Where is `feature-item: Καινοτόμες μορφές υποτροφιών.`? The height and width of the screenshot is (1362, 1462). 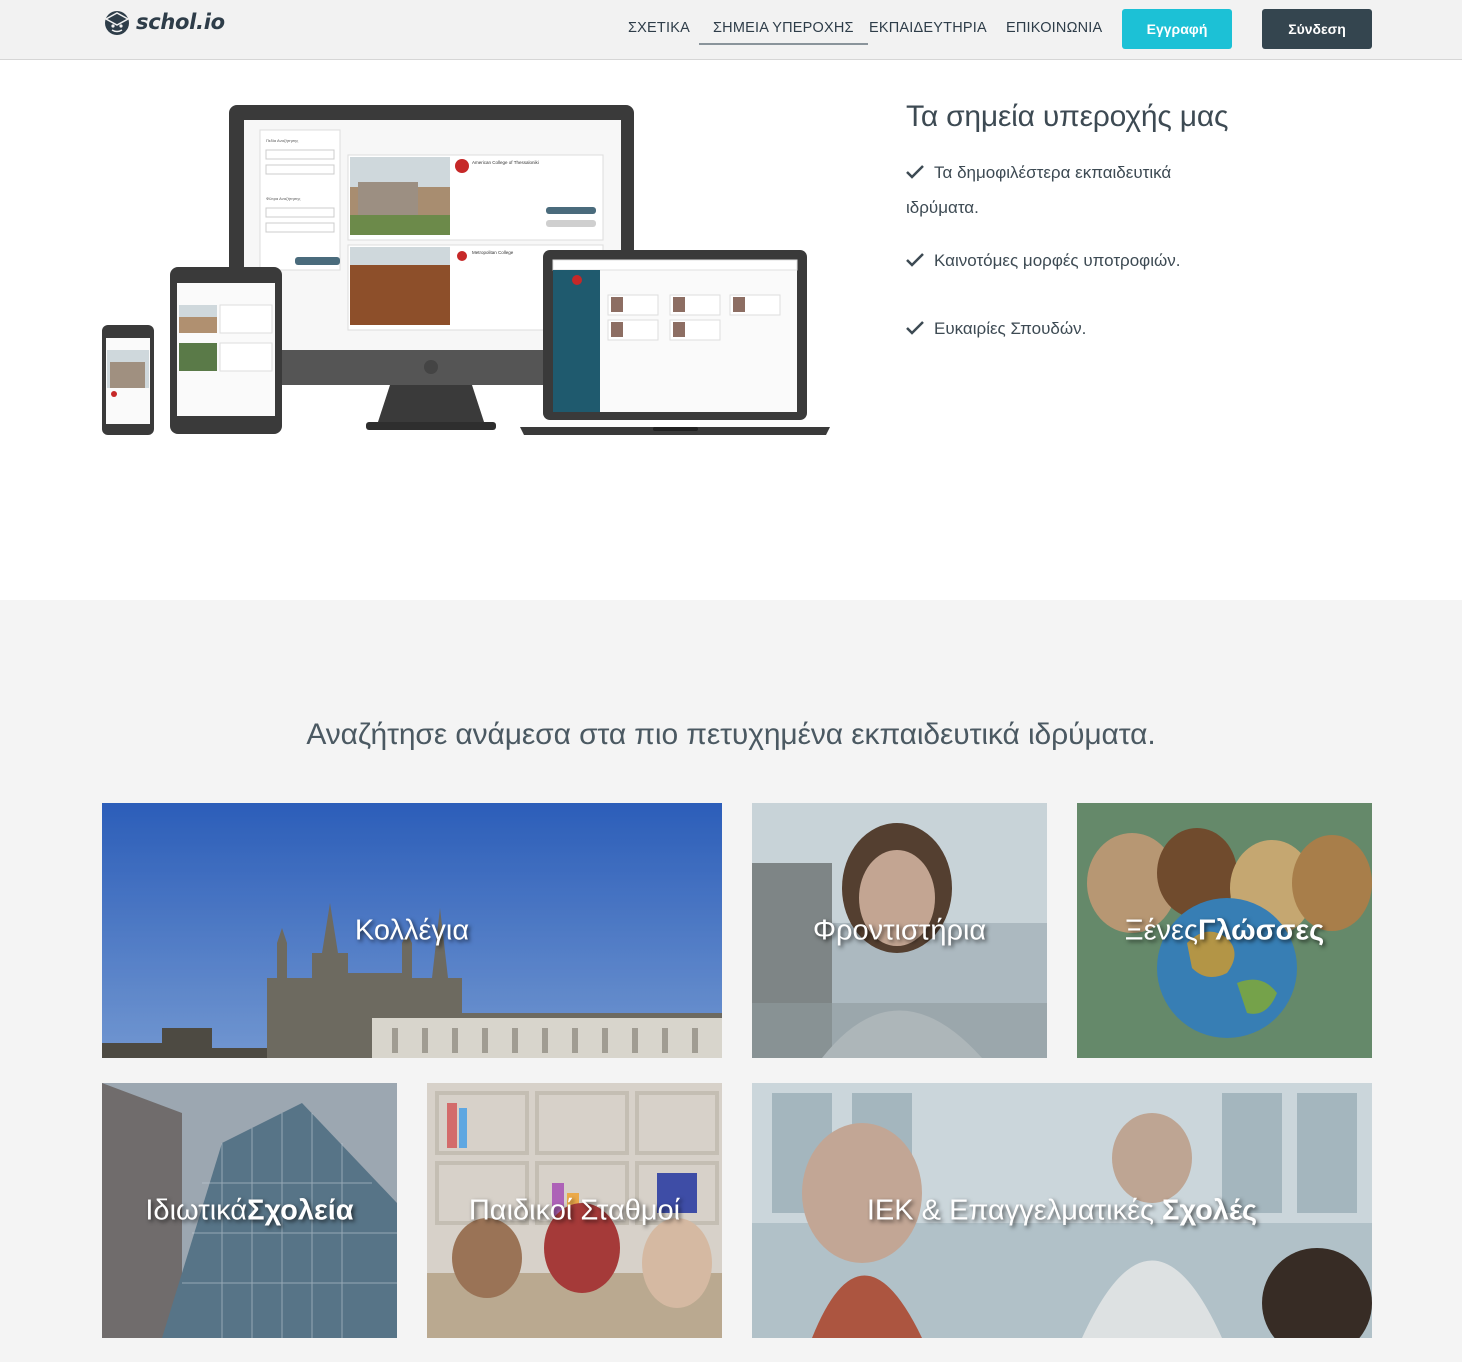 feature-item: Καινοτόμες μορφές υποτροφιών. is located at coordinates (1076, 260).